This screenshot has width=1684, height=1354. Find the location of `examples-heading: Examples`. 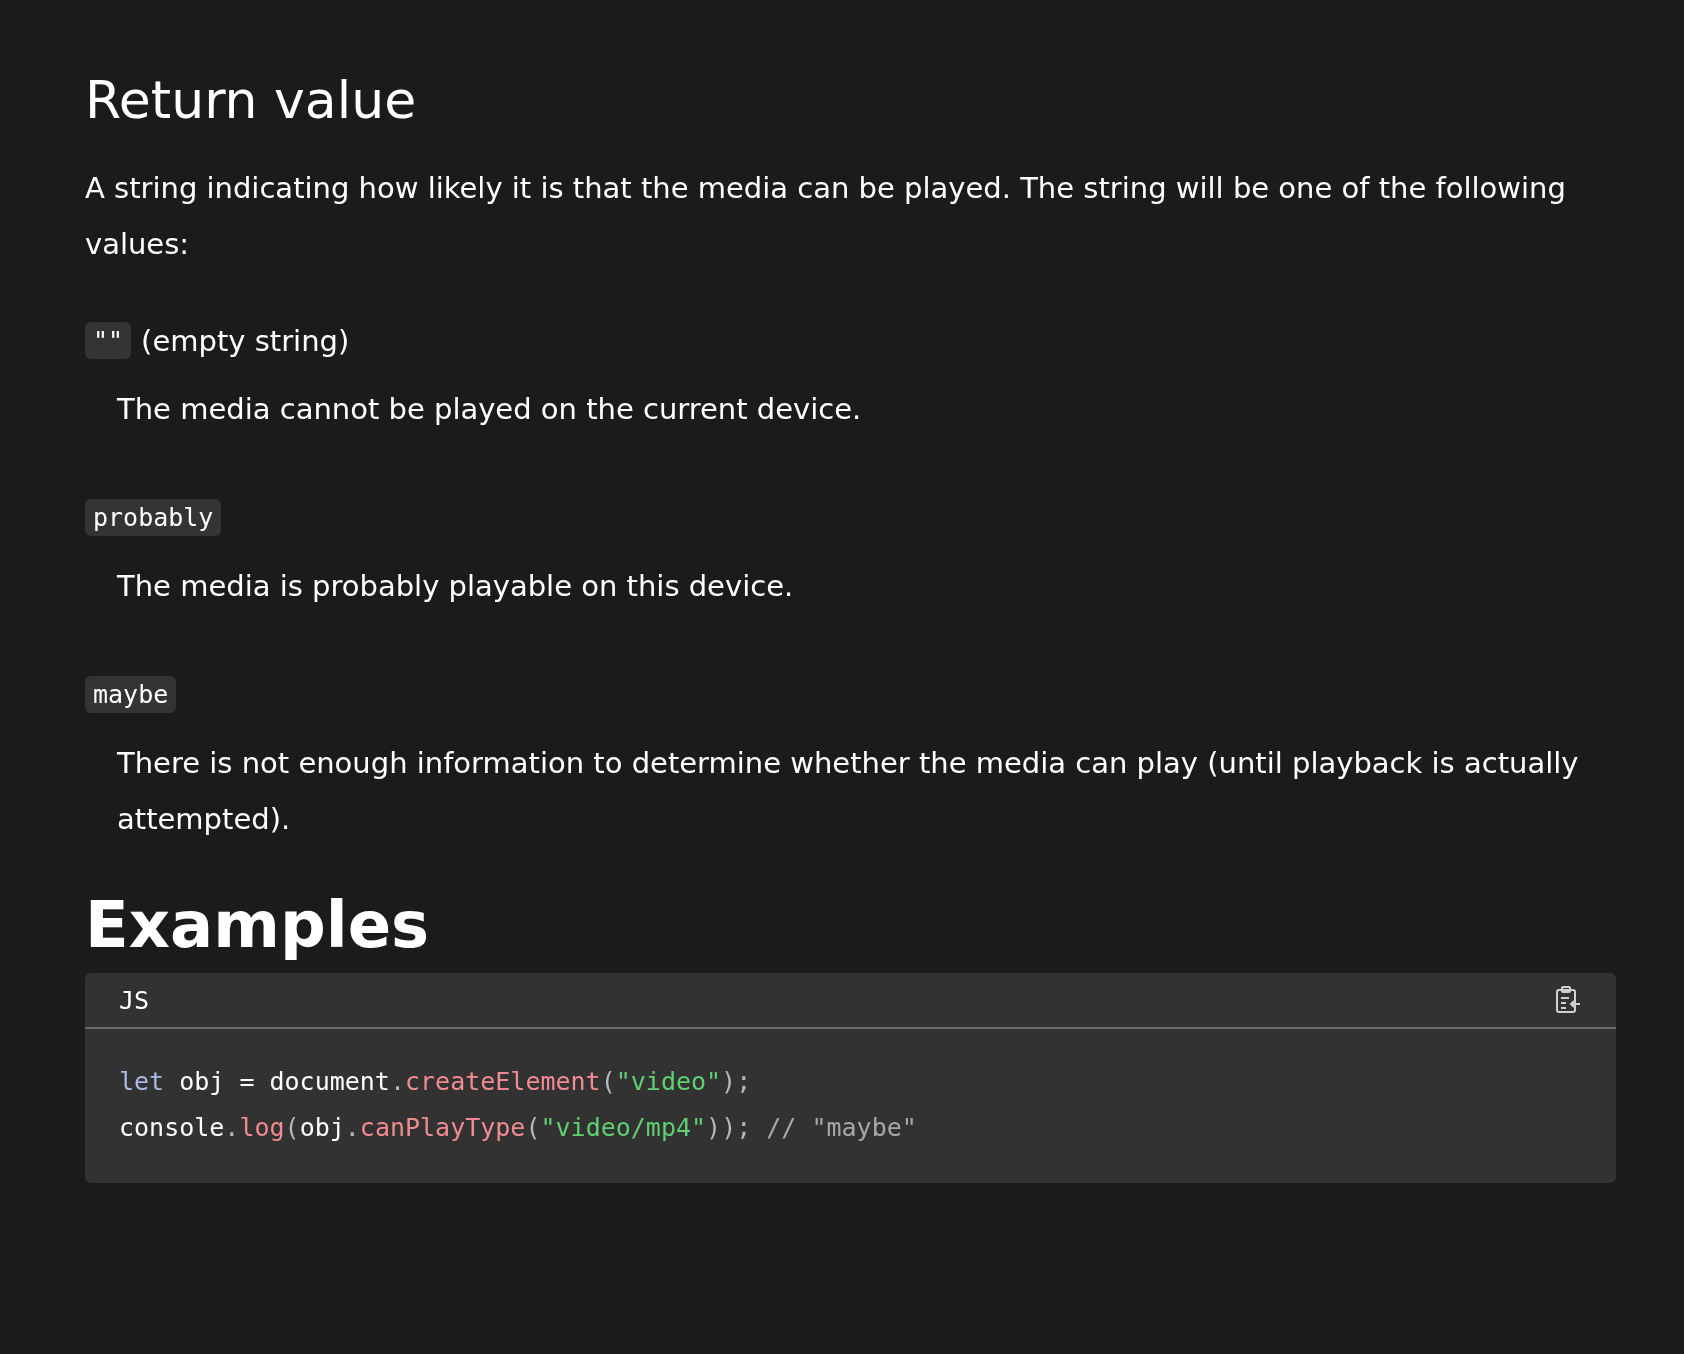

examples-heading: Examples is located at coordinates (258, 925).